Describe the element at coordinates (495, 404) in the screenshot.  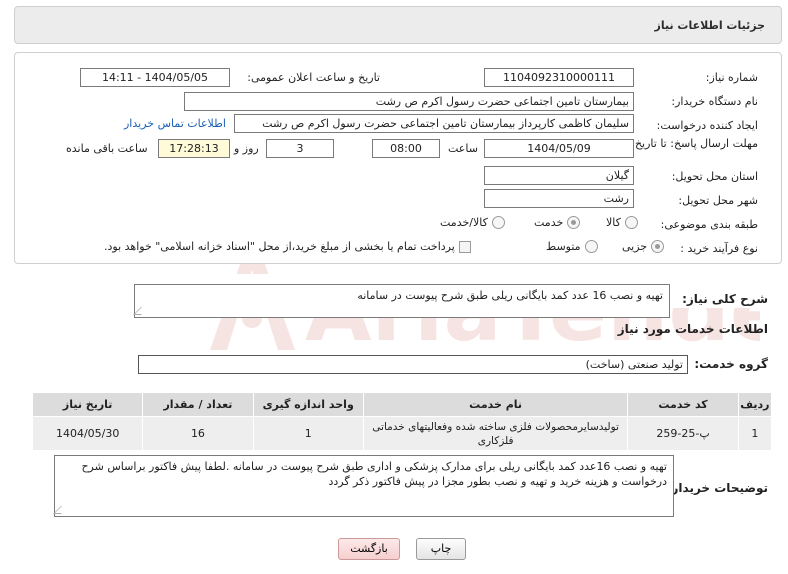
I see `col-header-name: نام خدمت` at that location.